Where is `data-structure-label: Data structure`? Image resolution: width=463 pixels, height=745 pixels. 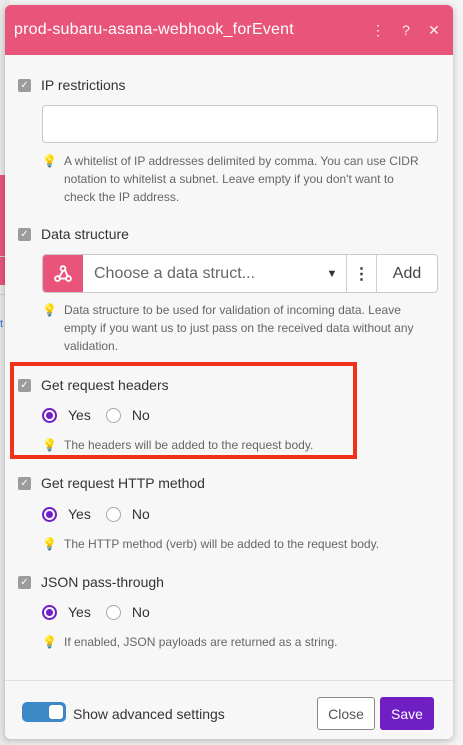 data-structure-label: Data structure is located at coordinates (85, 234).